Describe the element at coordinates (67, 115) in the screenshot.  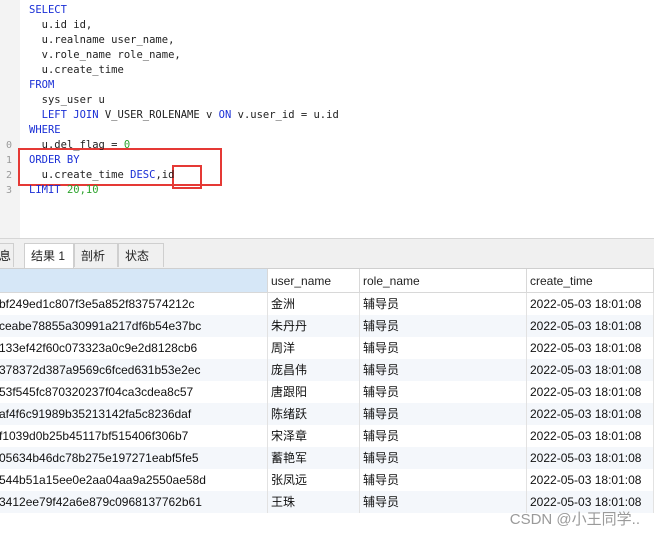
I see `sql-keyword: LEFT JOIN` at that location.